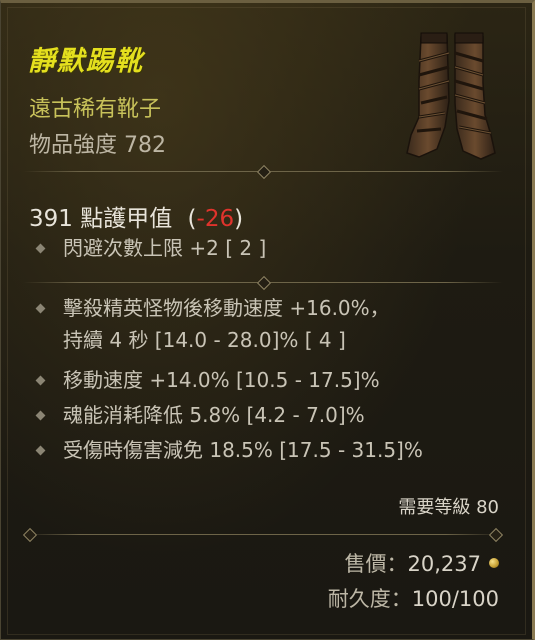 This screenshot has height=640, width=535. I want to click on item-power: 物品強度 782, so click(97, 145).